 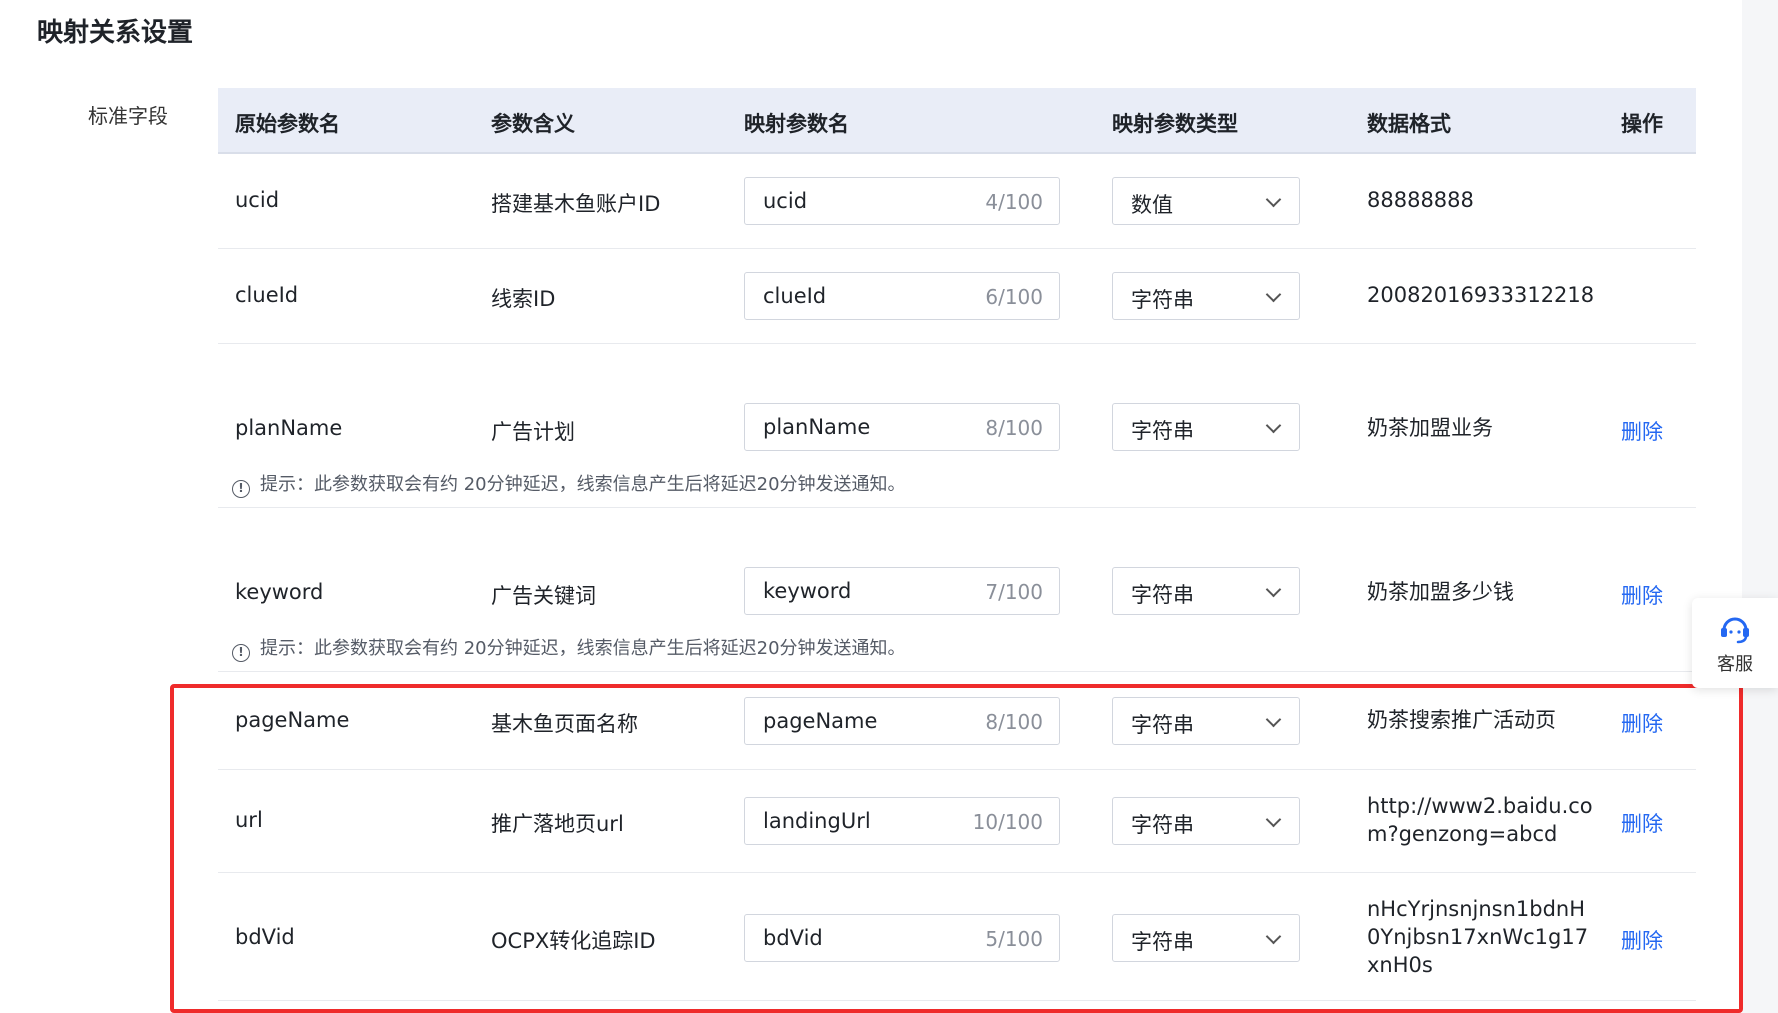 I want to click on param-name: pageName, so click(x=292, y=720).